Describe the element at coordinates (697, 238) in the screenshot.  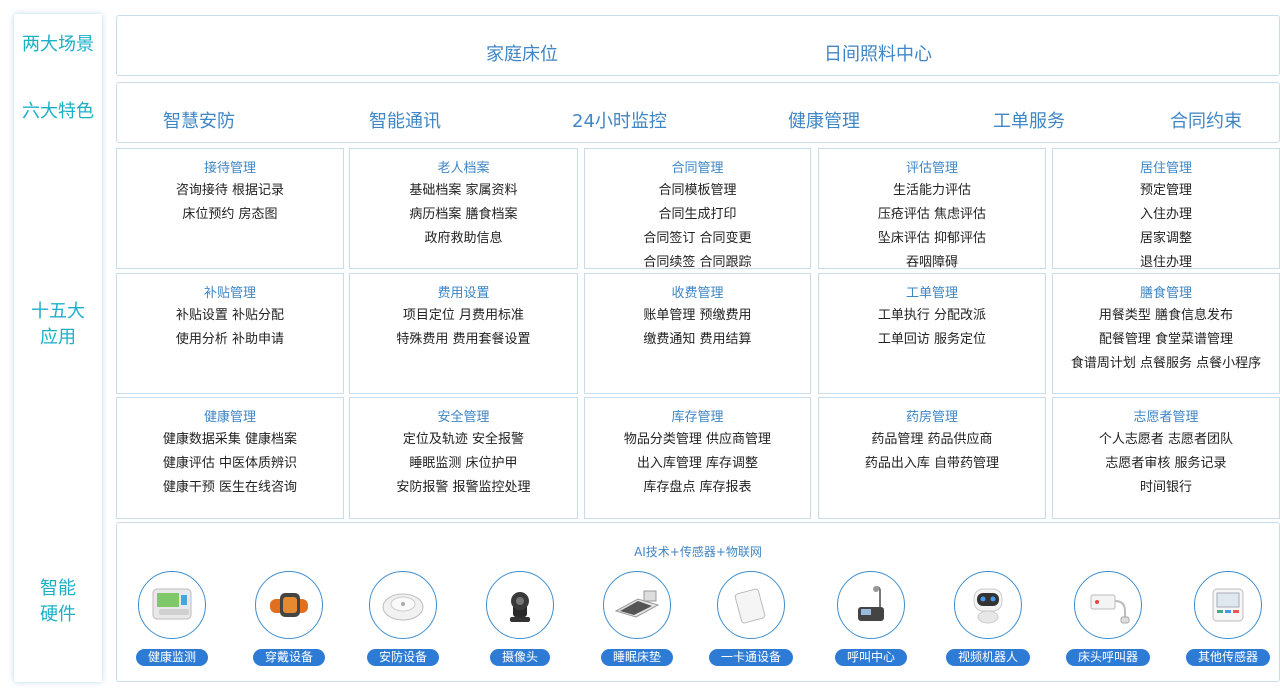
I see `app-feature-line: 合同签订 合同变更` at that location.